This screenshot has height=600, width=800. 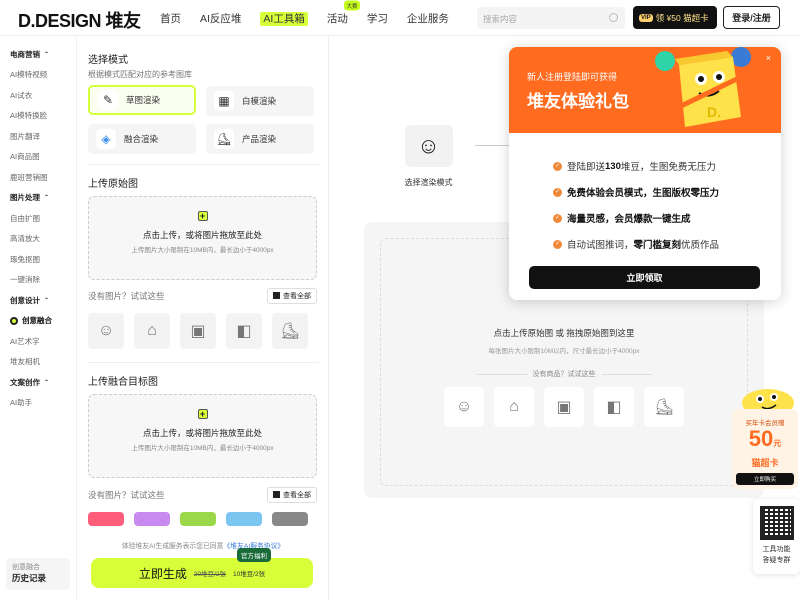 What do you see at coordinates (636, 245) in the screenshot?
I see `benefit-item: ✓ 自动试图推词， 零门槛复刻 优质作品` at bounding box center [636, 245].